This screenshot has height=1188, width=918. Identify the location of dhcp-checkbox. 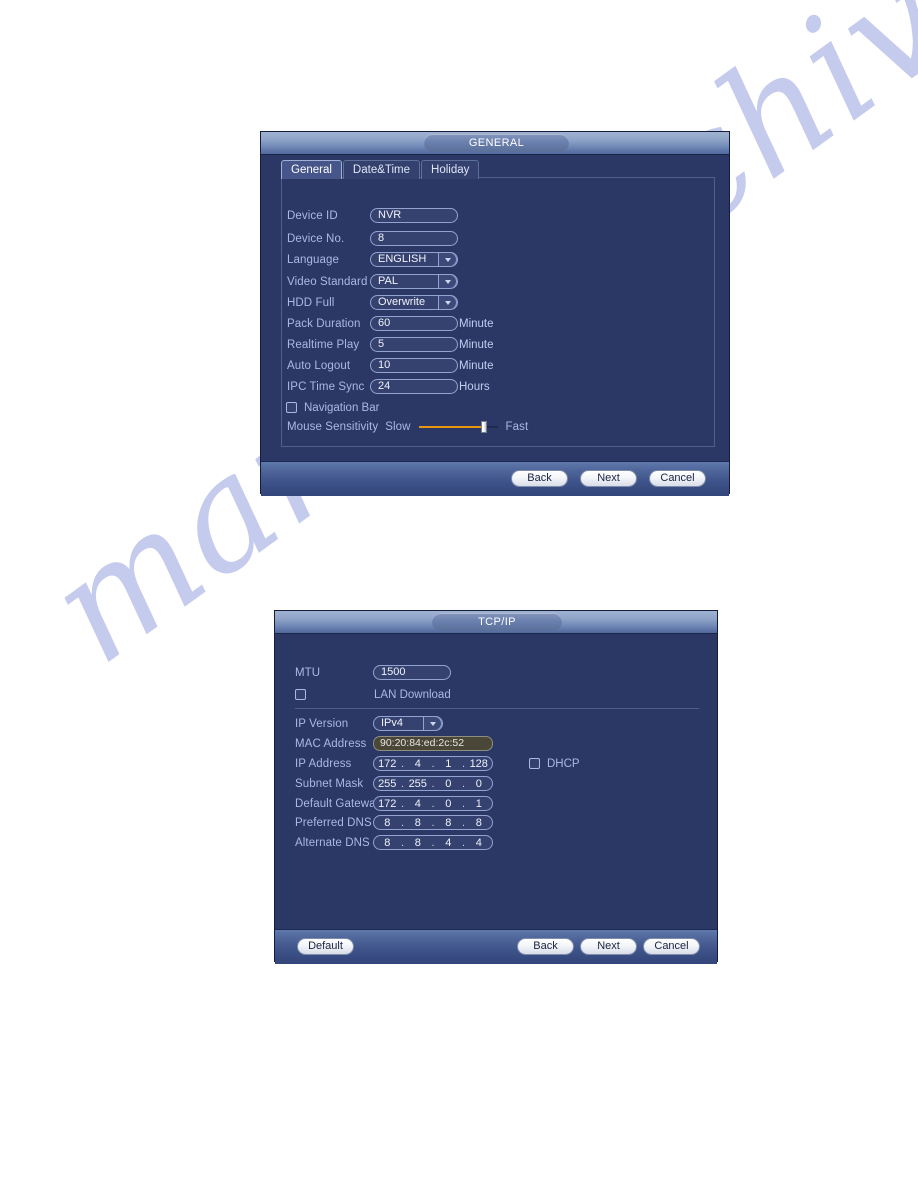
(534, 763).